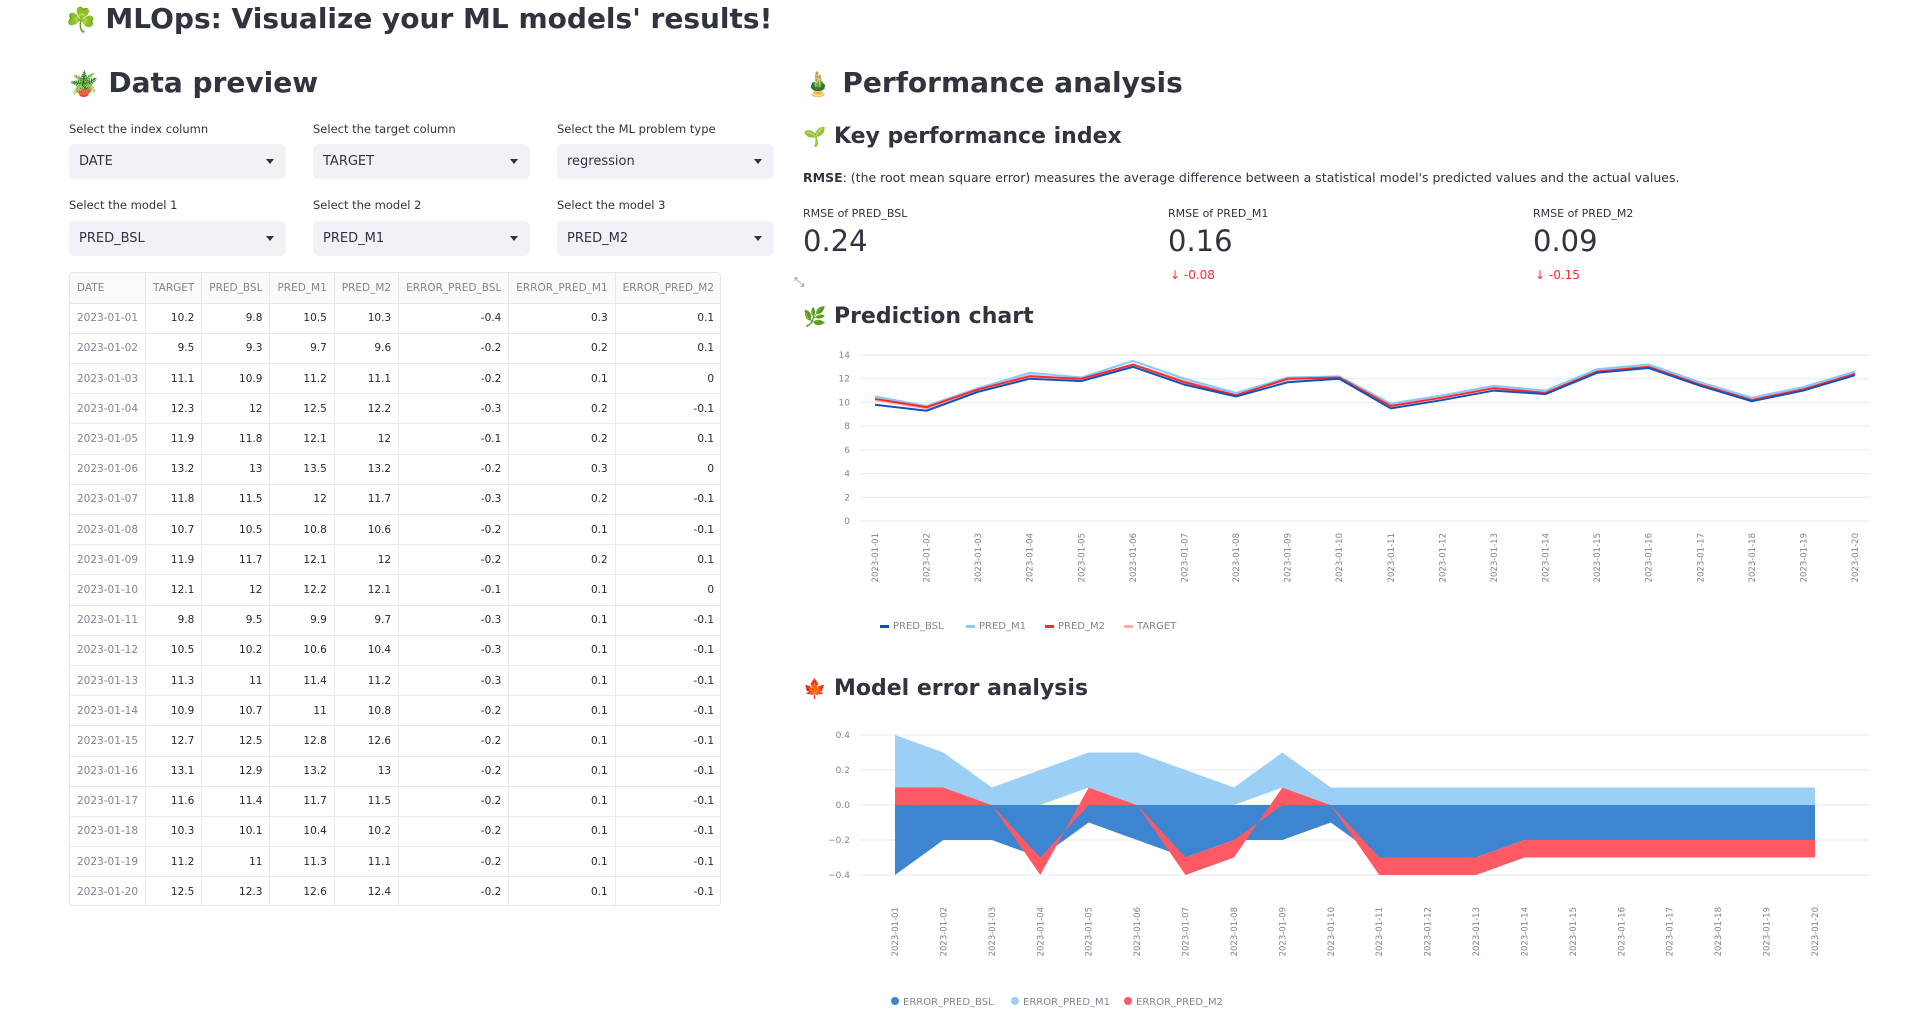 This screenshot has height=1019, width=1910. What do you see at coordinates (421, 238) in the screenshot?
I see `model-2-select: PRED_M1` at bounding box center [421, 238].